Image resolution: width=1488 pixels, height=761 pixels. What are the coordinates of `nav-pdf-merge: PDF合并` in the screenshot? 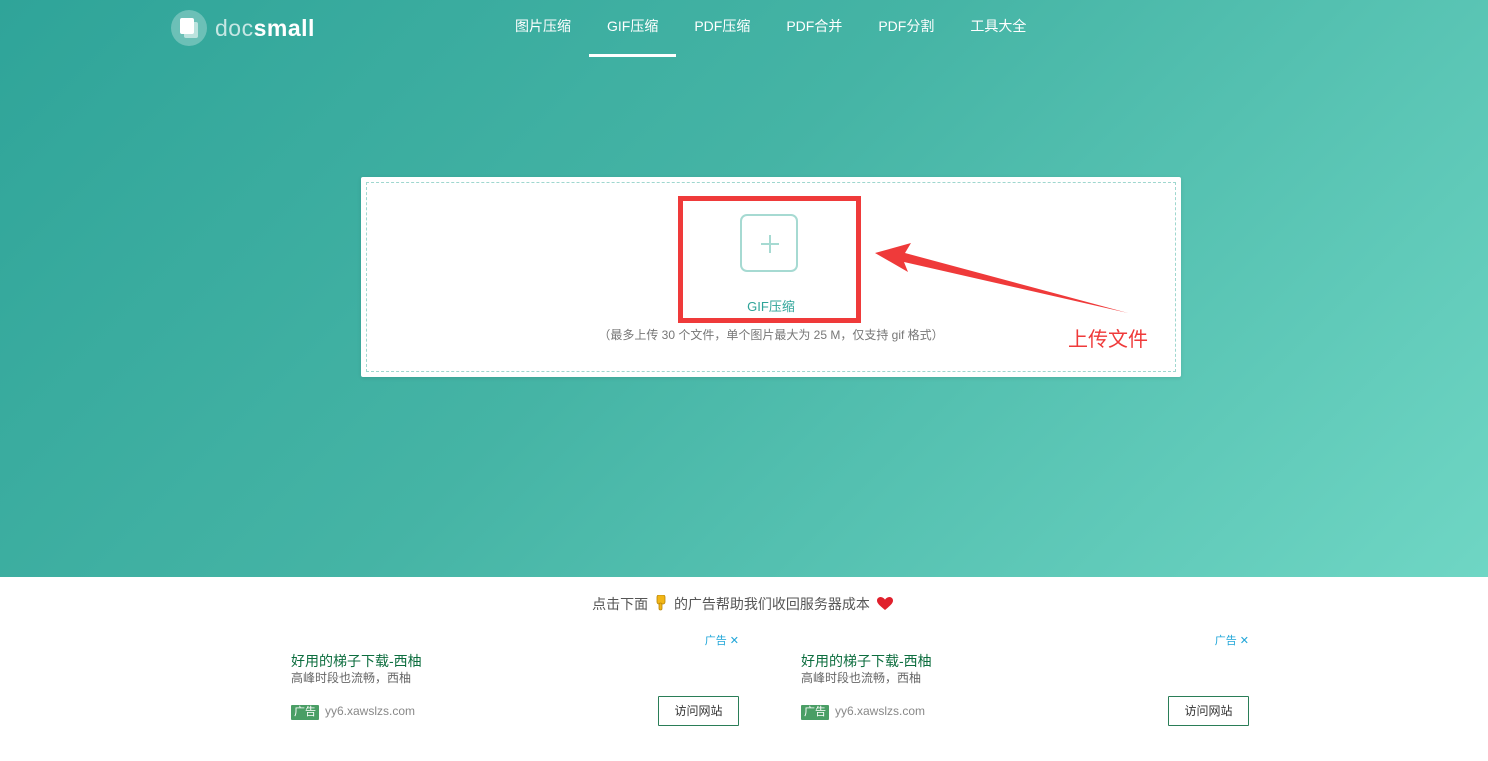 It's located at (814, 28).